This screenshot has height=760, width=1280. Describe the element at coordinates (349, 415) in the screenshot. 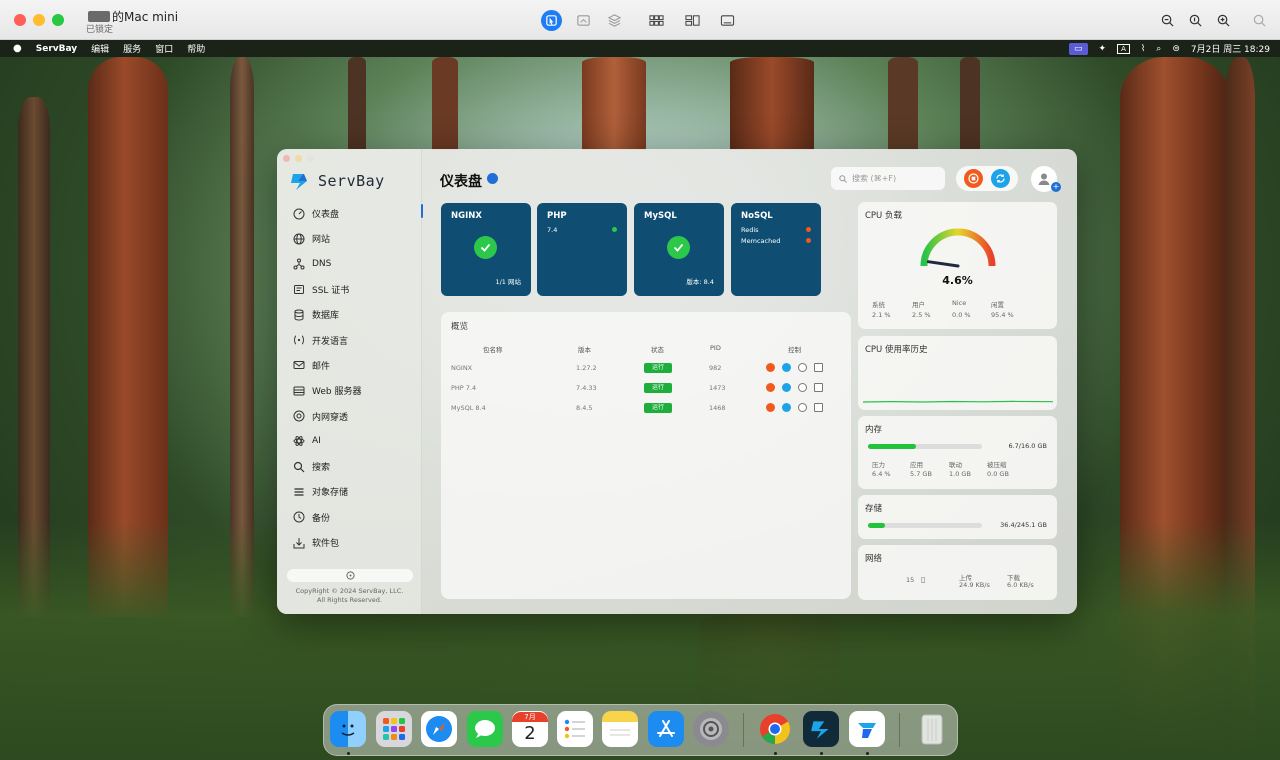

I see `sidebar-item-tunnel: 内网穿透` at that location.